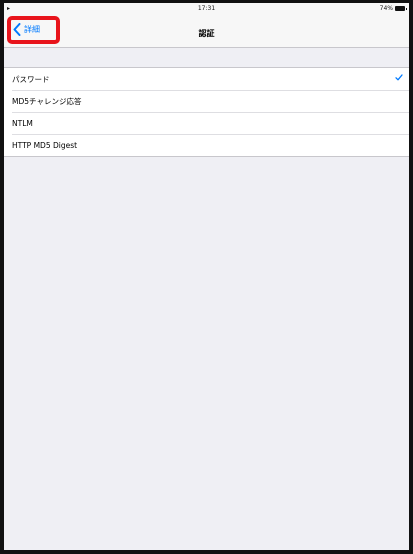 This screenshot has height=554, width=413. Describe the element at coordinates (206, 145) in the screenshot. I see `list-item-http-md5-digest: HTTP MD5 Digest` at that location.